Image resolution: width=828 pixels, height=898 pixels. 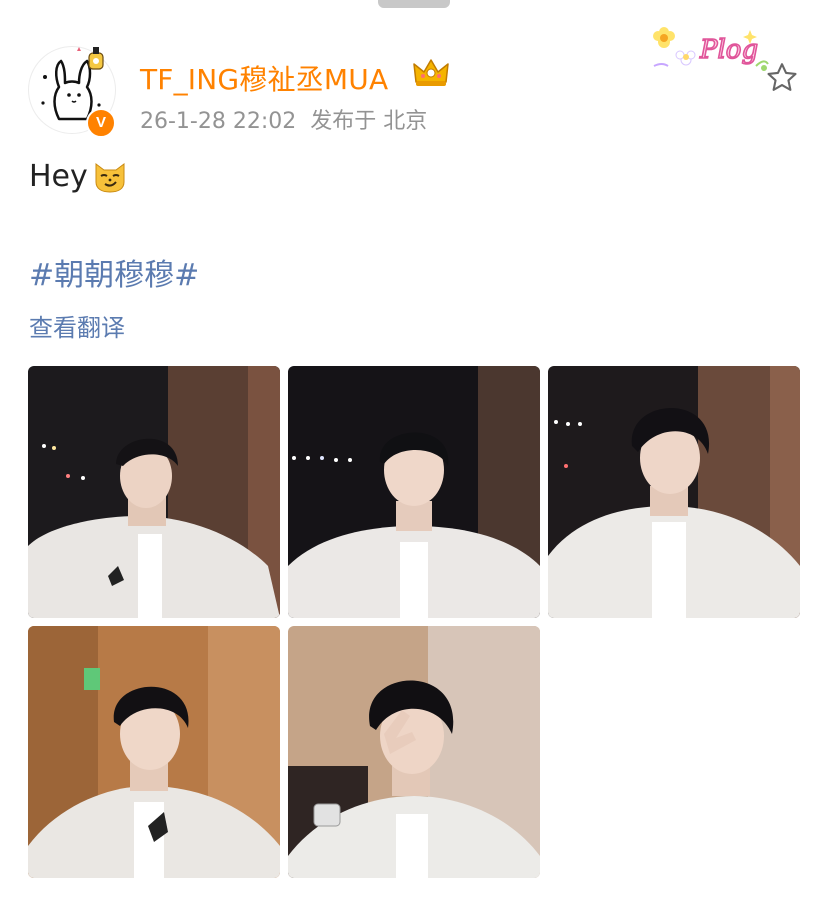 I want to click on post-text: Hey, so click(x=58, y=176).